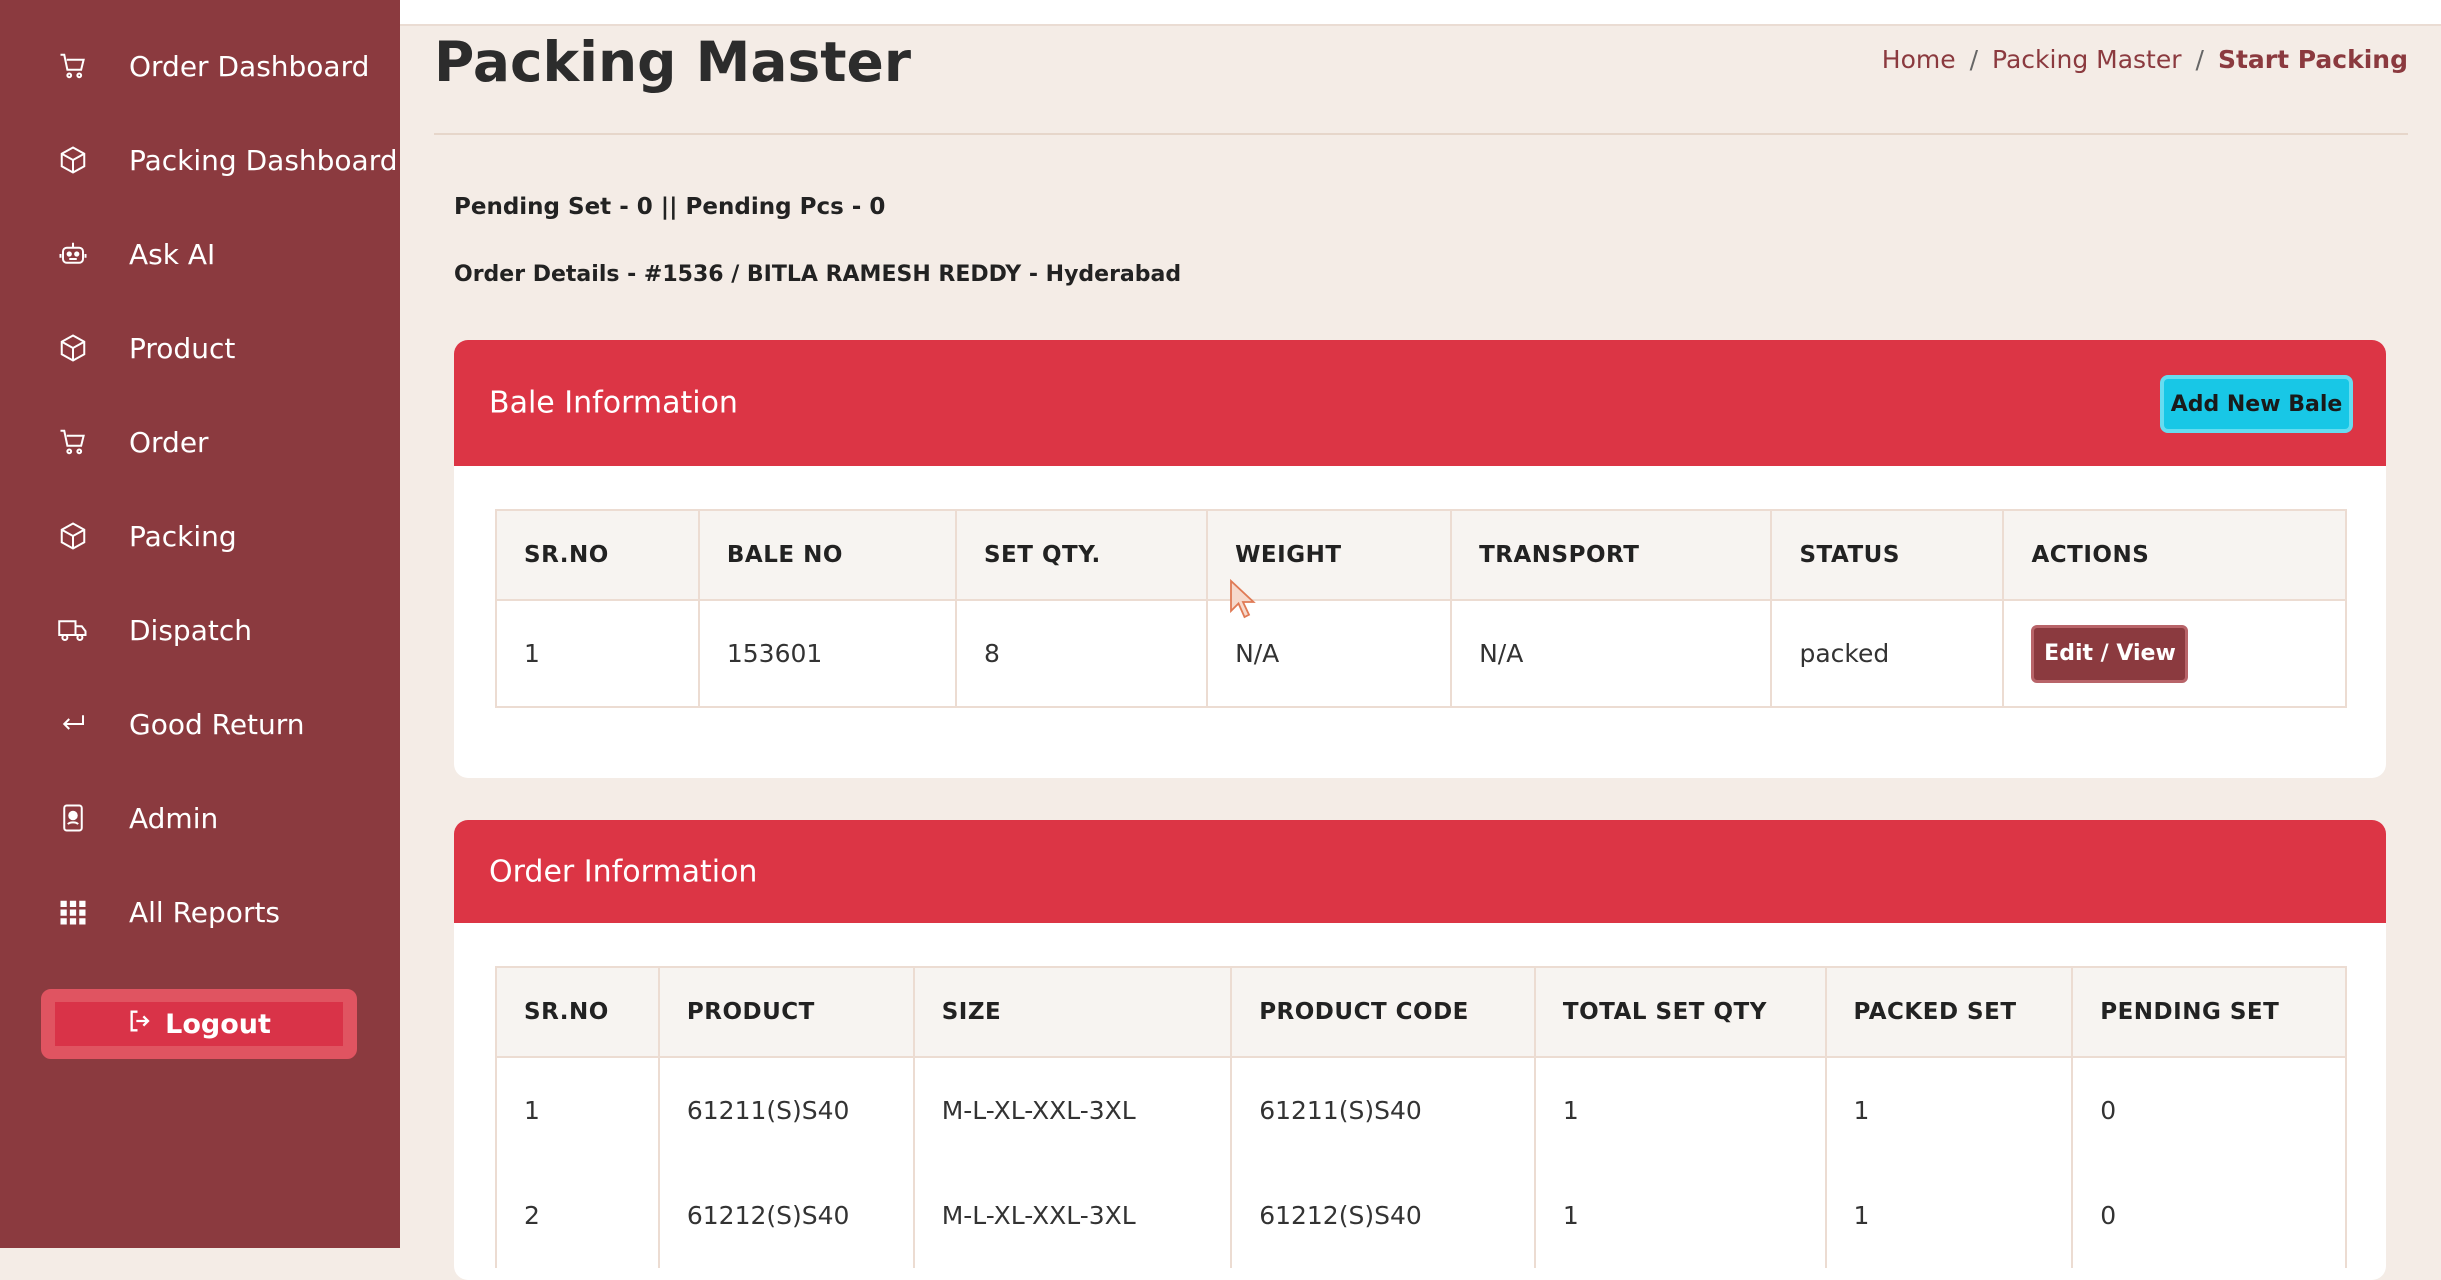 This screenshot has height=1280, width=2441. What do you see at coordinates (1680, 1012) in the screenshot?
I see `column-header: TOTAL SET QTY` at bounding box center [1680, 1012].